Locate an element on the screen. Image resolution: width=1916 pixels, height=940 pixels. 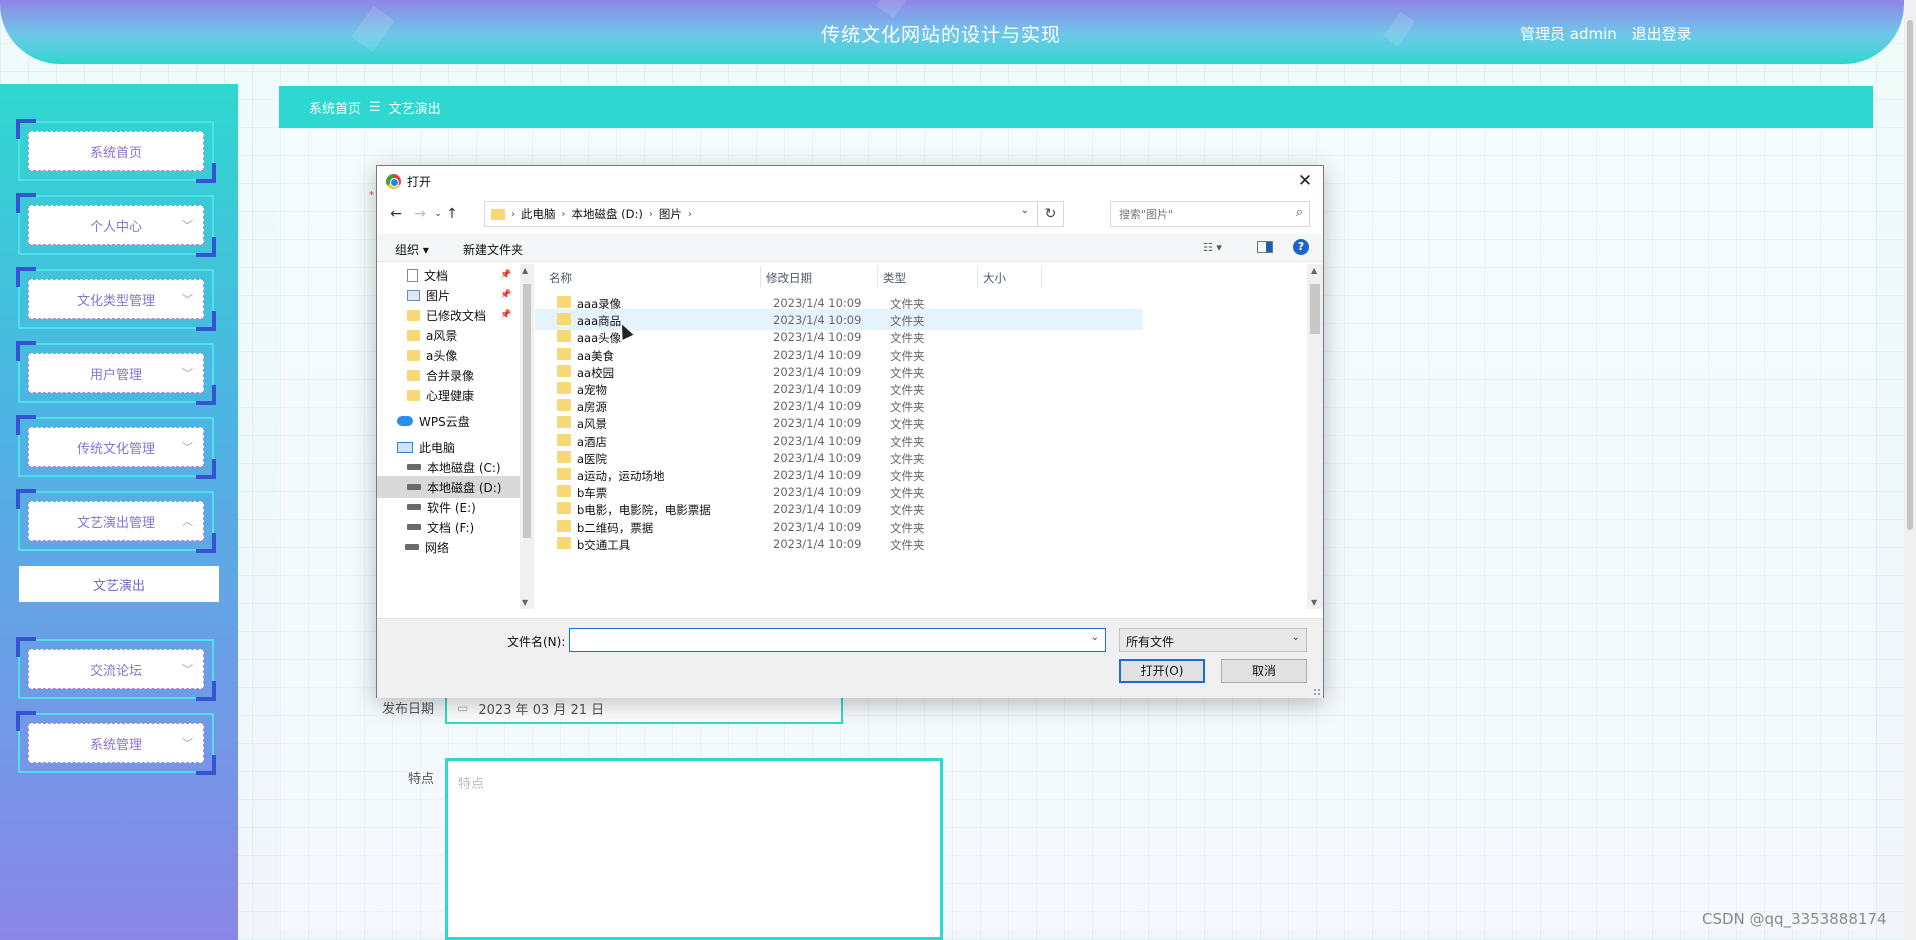
nav-pane-item-label: 图片 is located at coordinates (438, 295).